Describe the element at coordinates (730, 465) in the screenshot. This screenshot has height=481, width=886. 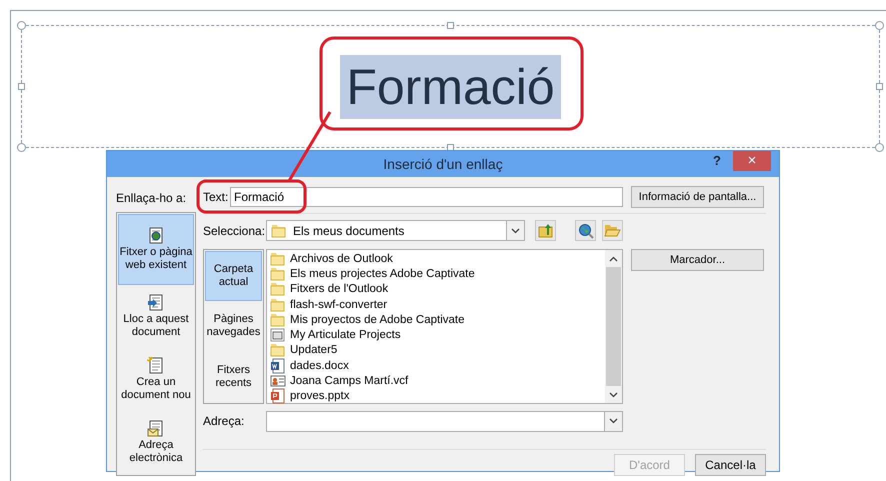
I see `cancel-button: Cancel·la` at that location.